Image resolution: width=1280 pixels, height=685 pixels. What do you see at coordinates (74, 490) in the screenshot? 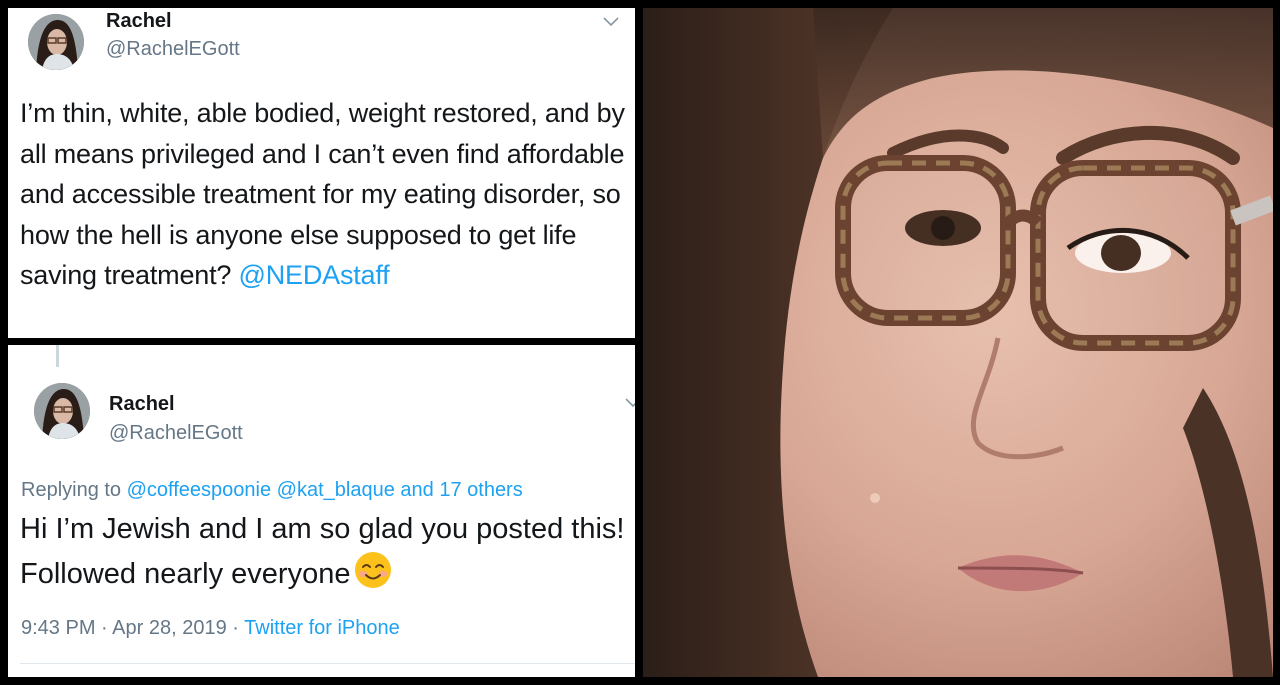
I see `replying-prefix: Replying to` at bounding box center [74, 490].